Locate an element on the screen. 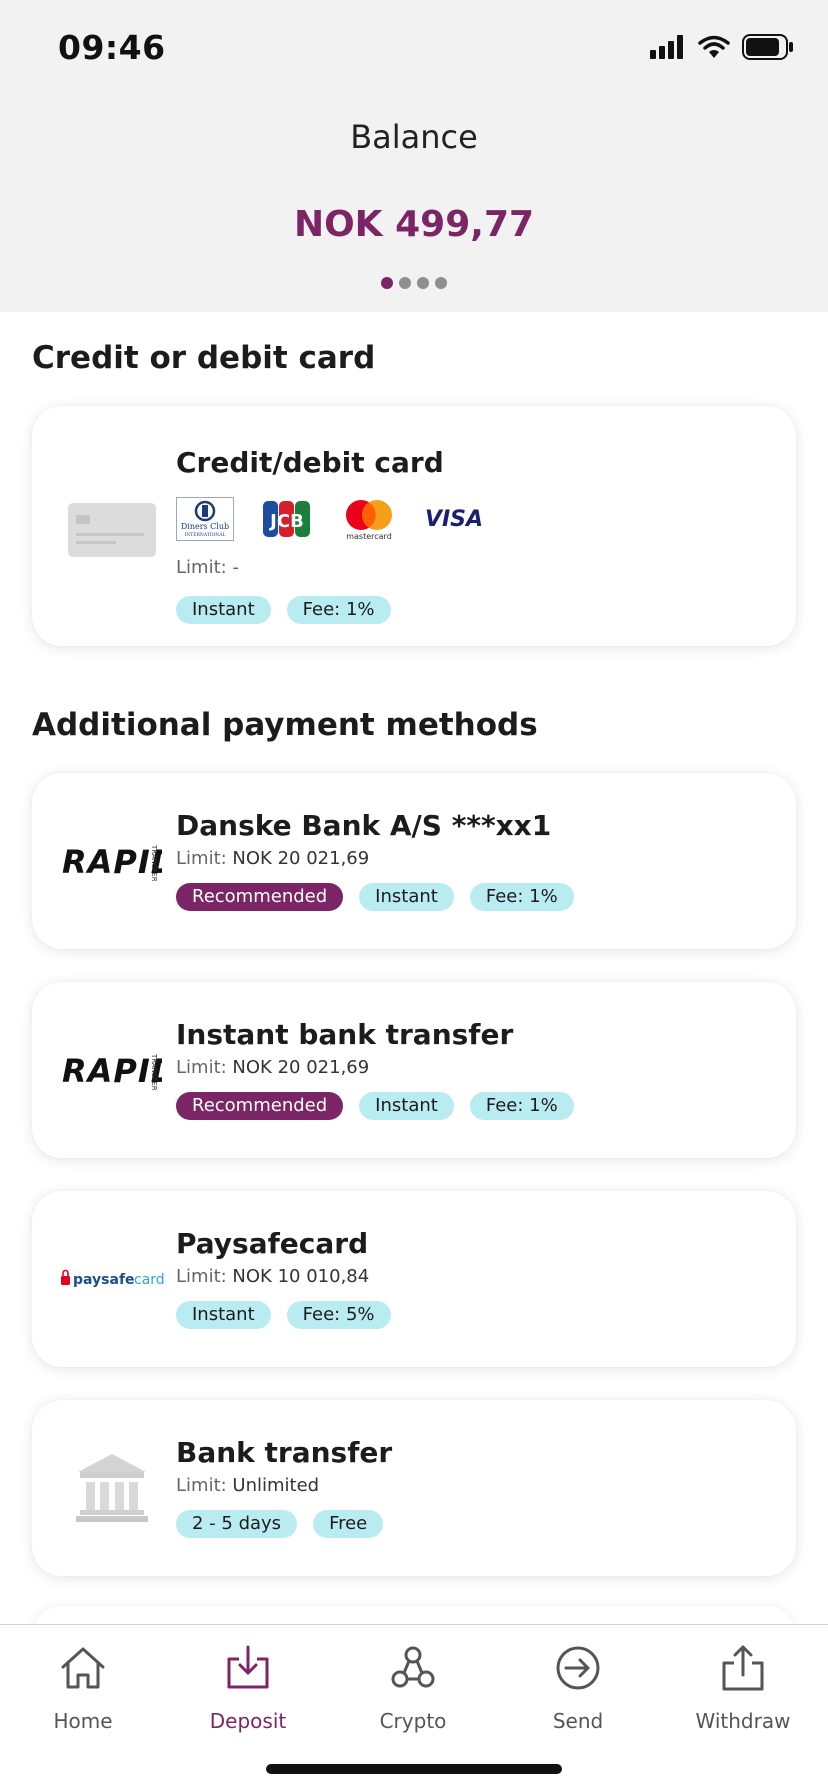 This screenshot has height=1792, width=828. wifi-icon is located at coordinates (714, 49).